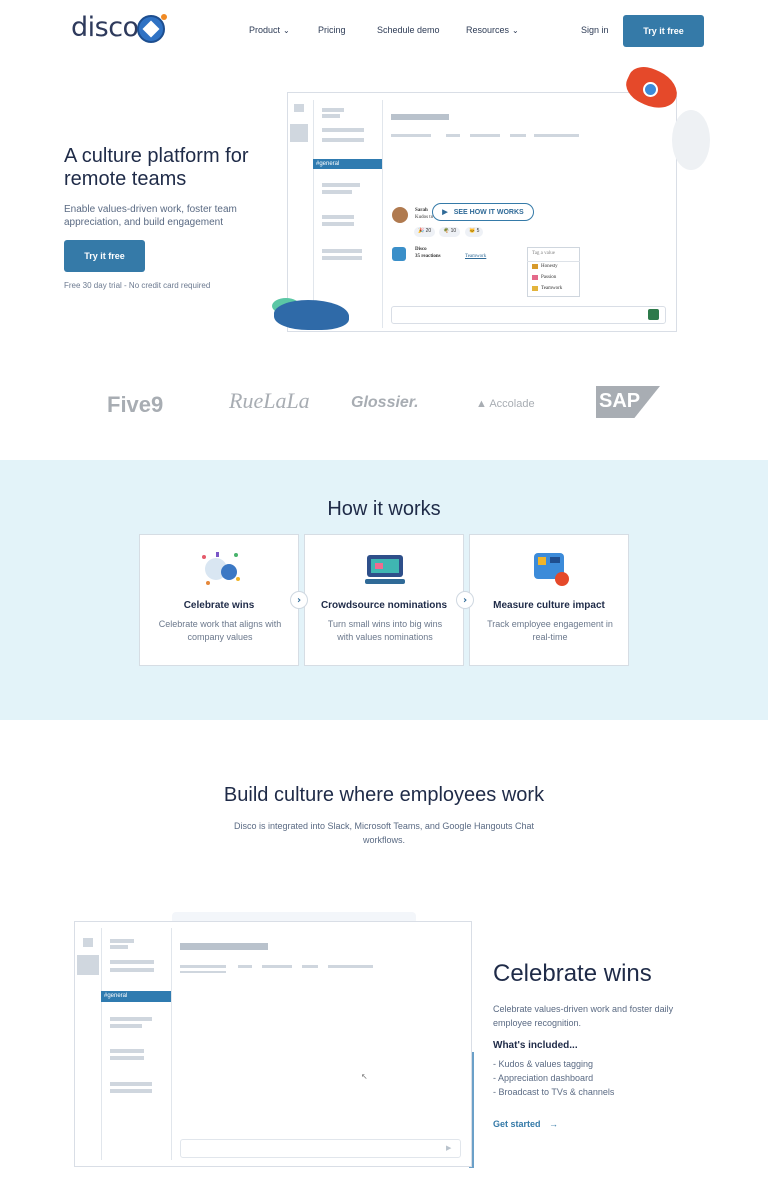  What do you see at coordinates (549, 605) in the screenshot?
I see `card-title: Measure culture impact` at bounding box center [549, 605].